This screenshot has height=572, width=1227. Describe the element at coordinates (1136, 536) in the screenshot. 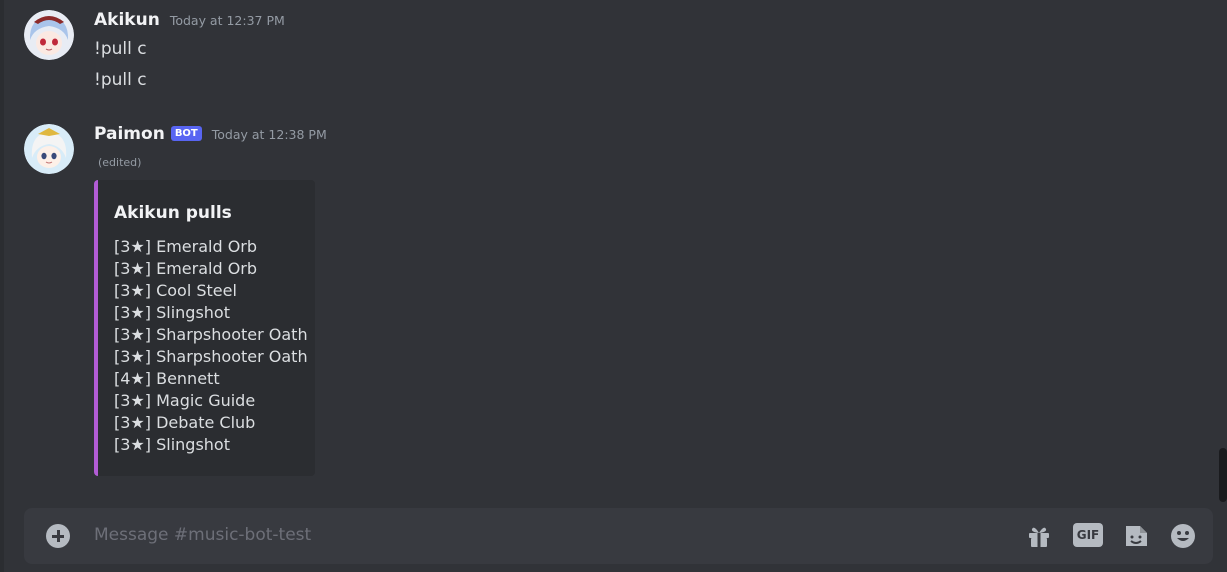

I see `sticker-icon` at that location.